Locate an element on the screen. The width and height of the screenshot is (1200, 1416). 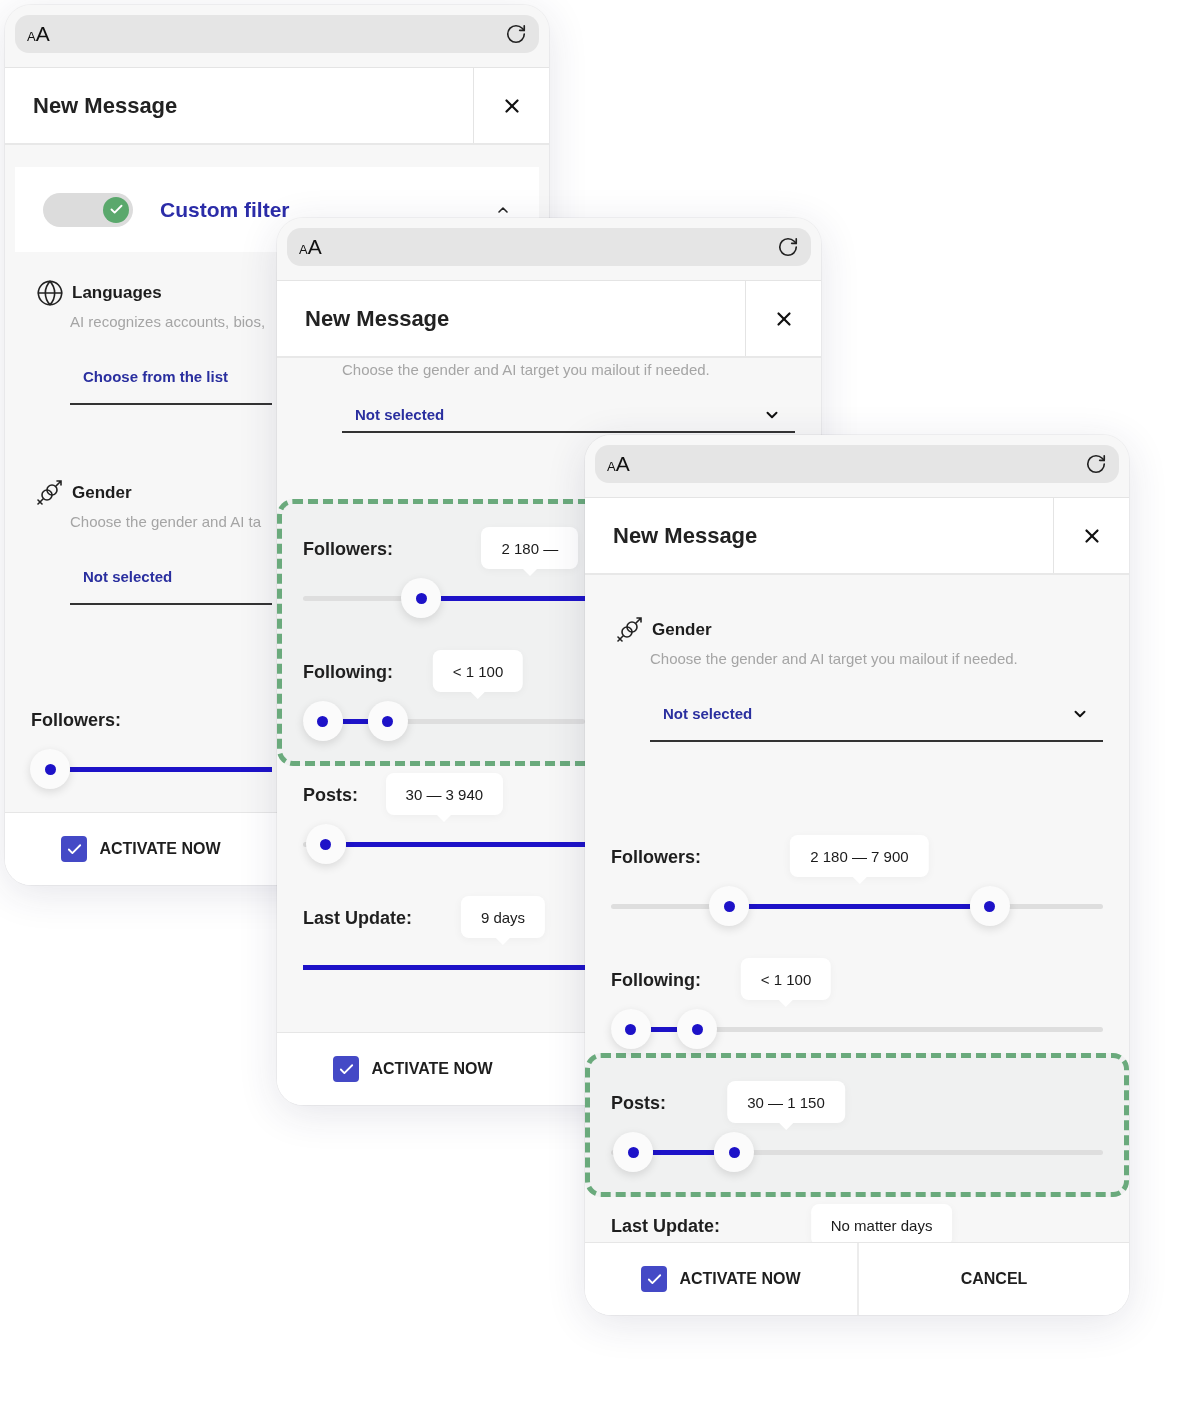
value-tooltip: 30 — 1 150 is located at coordinates (786, 1105).